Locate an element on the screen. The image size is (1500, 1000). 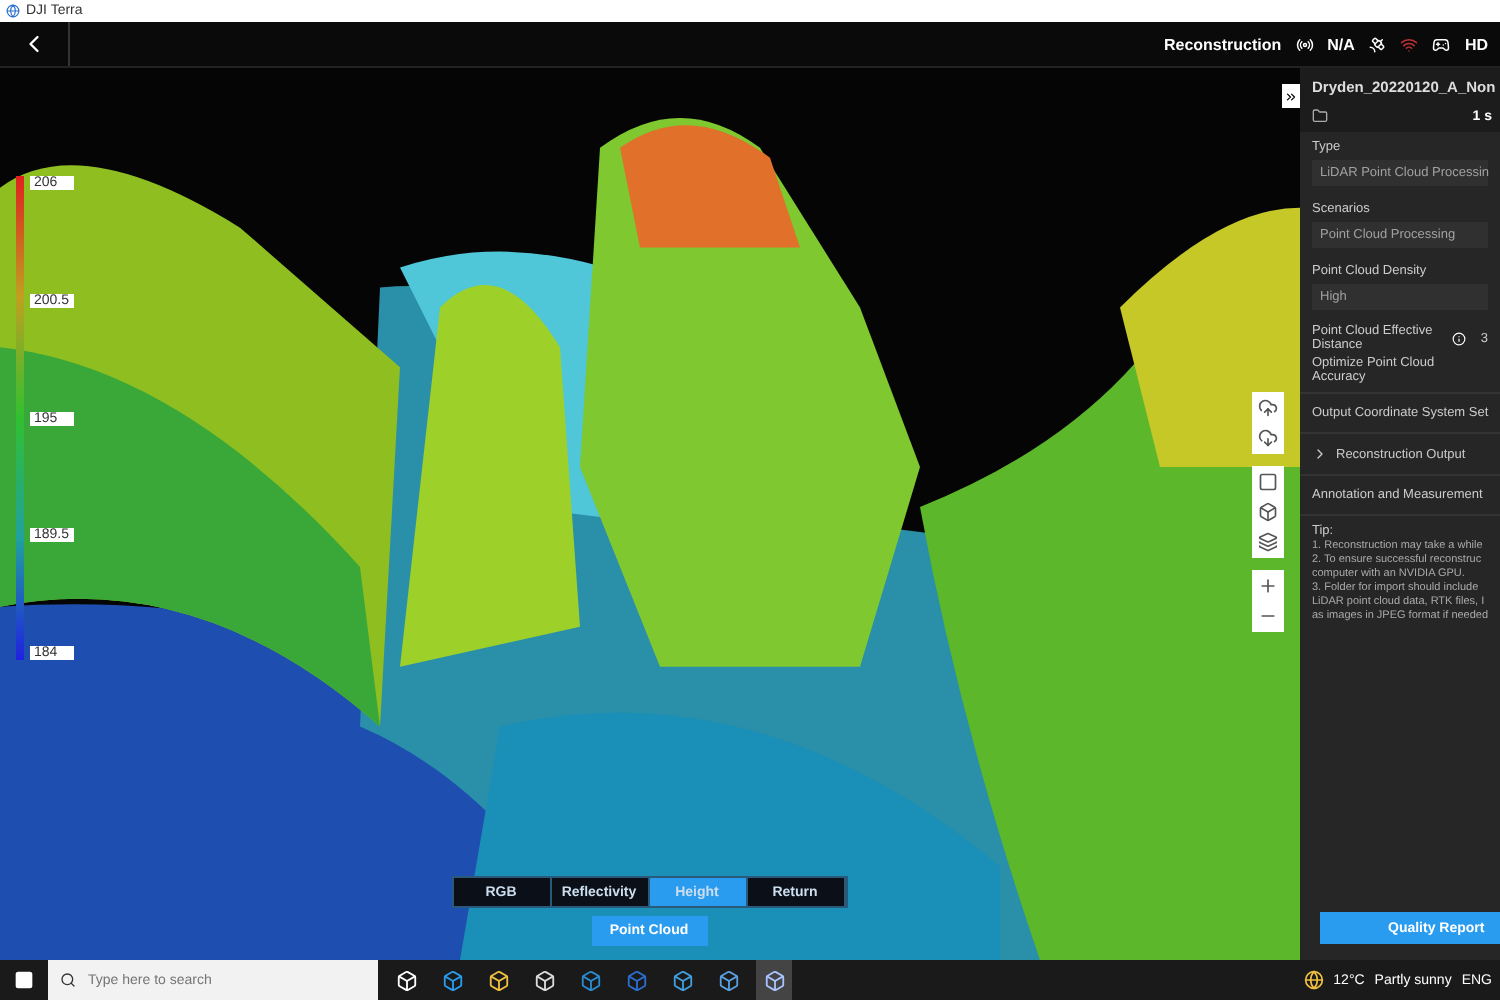
cube-icon is located at coordinates (1268, 512).